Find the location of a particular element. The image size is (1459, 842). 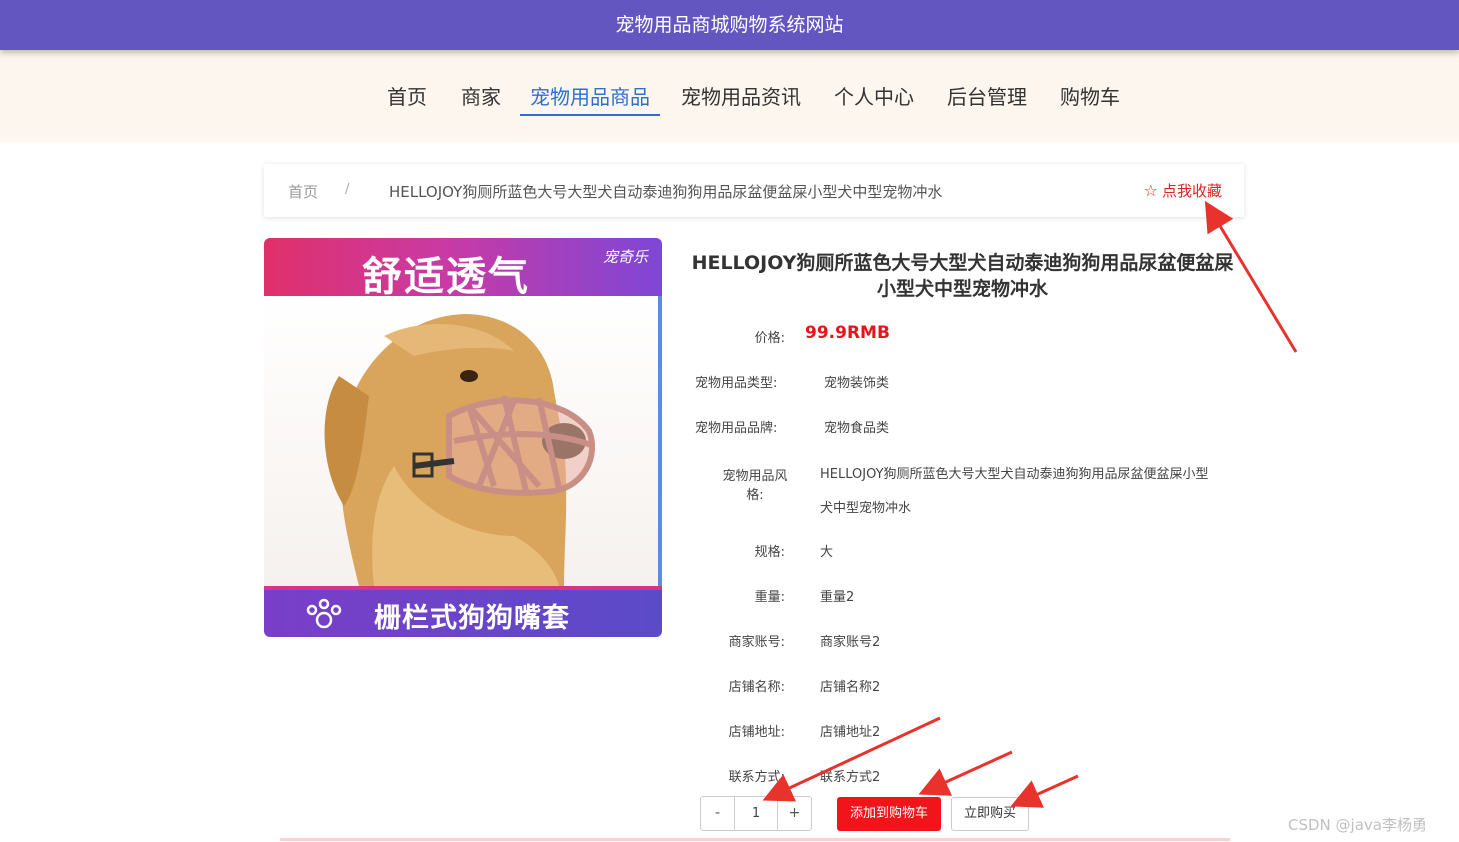

image-banner-top: 舒适透气 宠奇乐 is located at coordinates (463, 269).